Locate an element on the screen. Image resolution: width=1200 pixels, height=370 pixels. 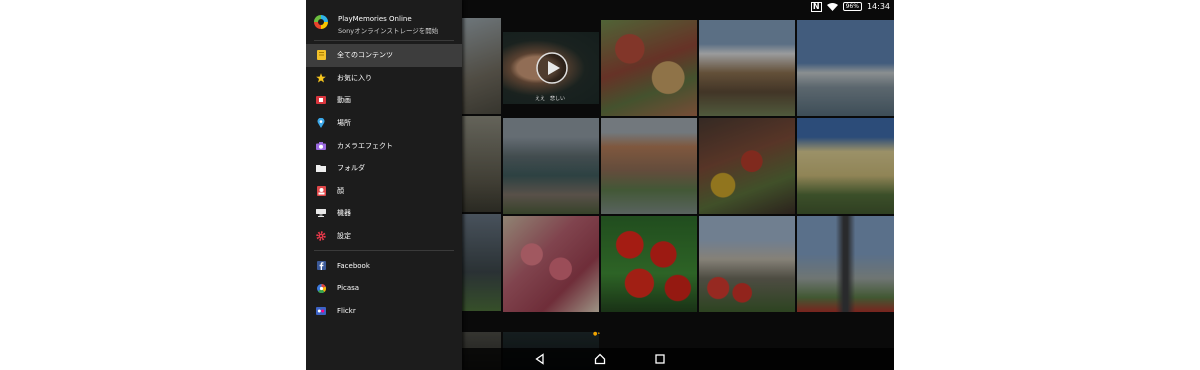
video-caption: ええ 悲しい is located at coordinates (550, 99).